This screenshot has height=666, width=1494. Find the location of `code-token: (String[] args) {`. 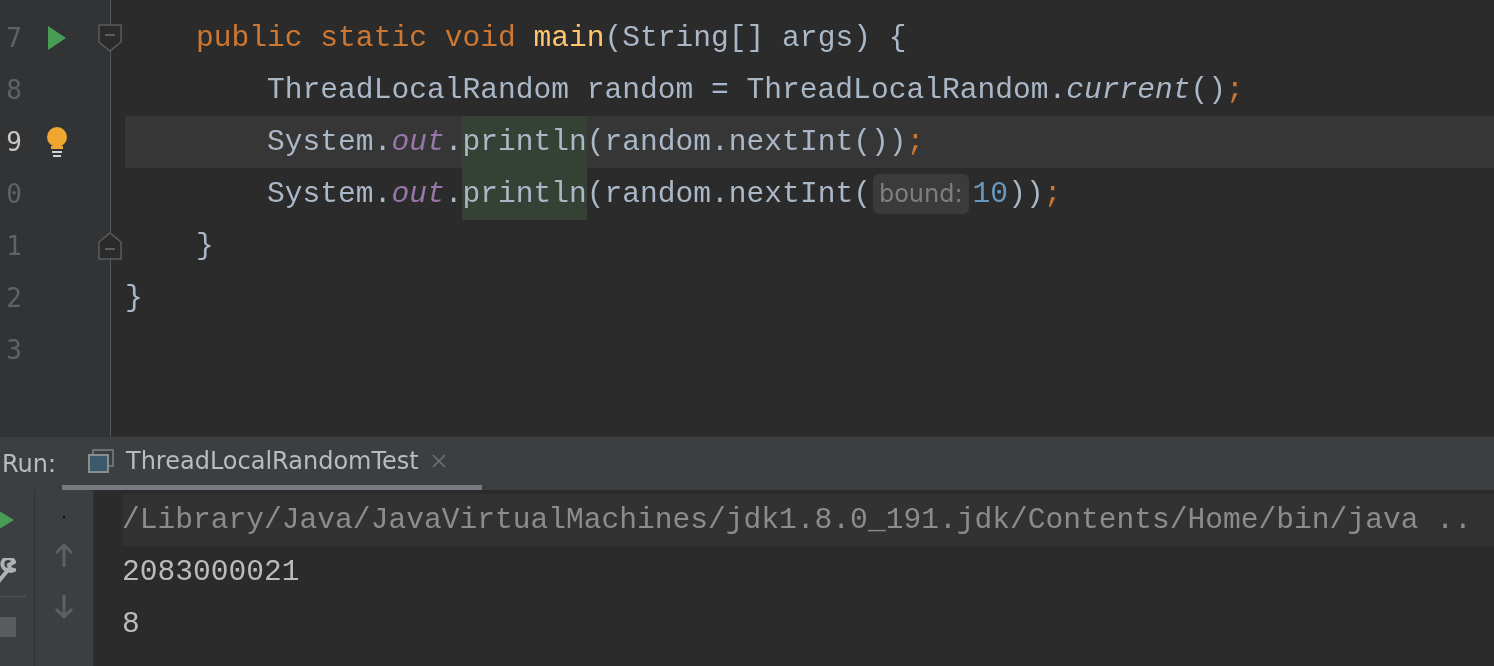

code-token: (String[] args) { is located at coordinates (755, 38).